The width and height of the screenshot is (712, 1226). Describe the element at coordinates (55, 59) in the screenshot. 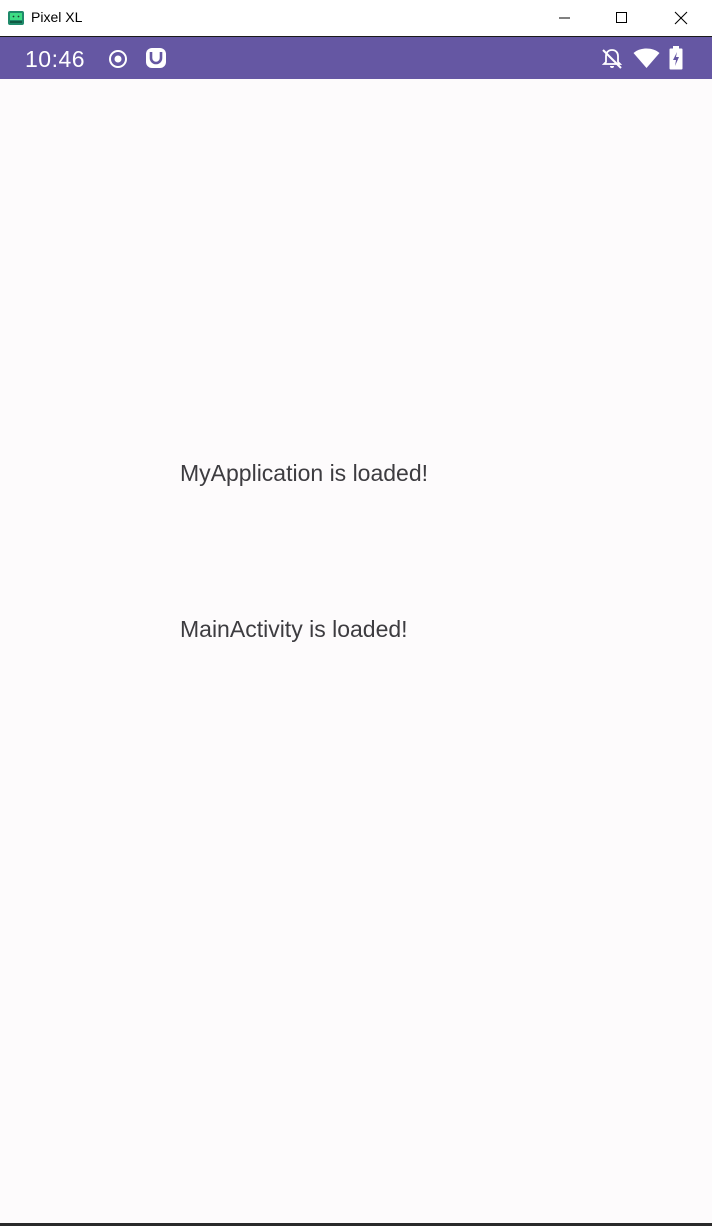

I see `status-bar-clock: 10:46` at that location.